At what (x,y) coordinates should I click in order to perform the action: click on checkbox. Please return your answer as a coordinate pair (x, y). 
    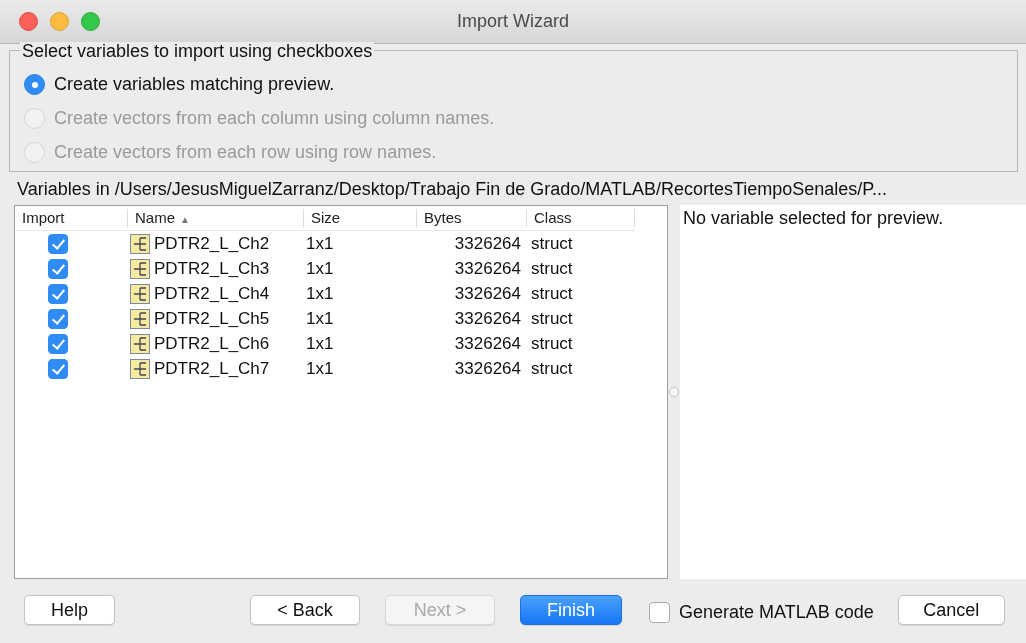
    Looking at the image, I should click on (659, 612).